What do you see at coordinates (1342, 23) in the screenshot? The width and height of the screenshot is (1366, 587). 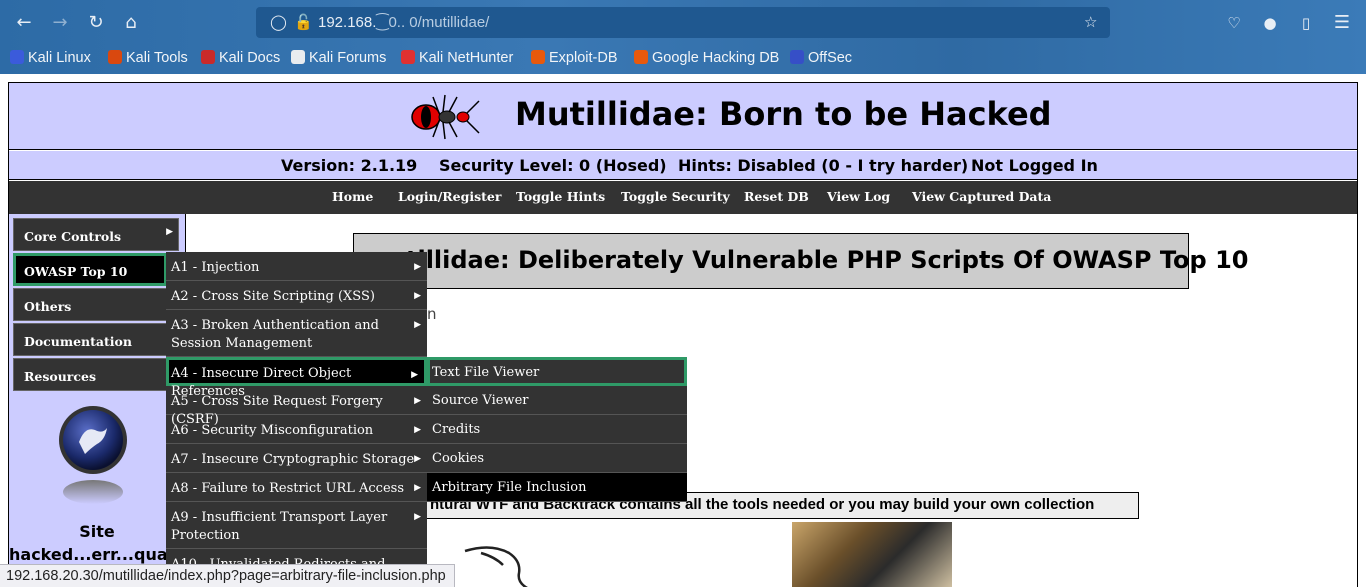 I see `menu-icon: ☰` at bounding box center [1342, 23].